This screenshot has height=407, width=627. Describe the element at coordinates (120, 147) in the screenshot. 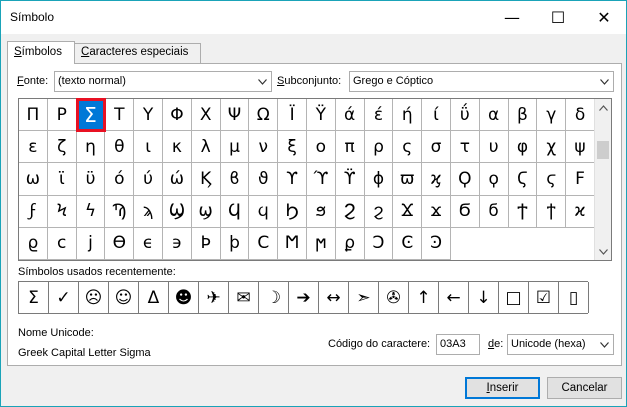

I see `symbol-cell: θ` at that location.